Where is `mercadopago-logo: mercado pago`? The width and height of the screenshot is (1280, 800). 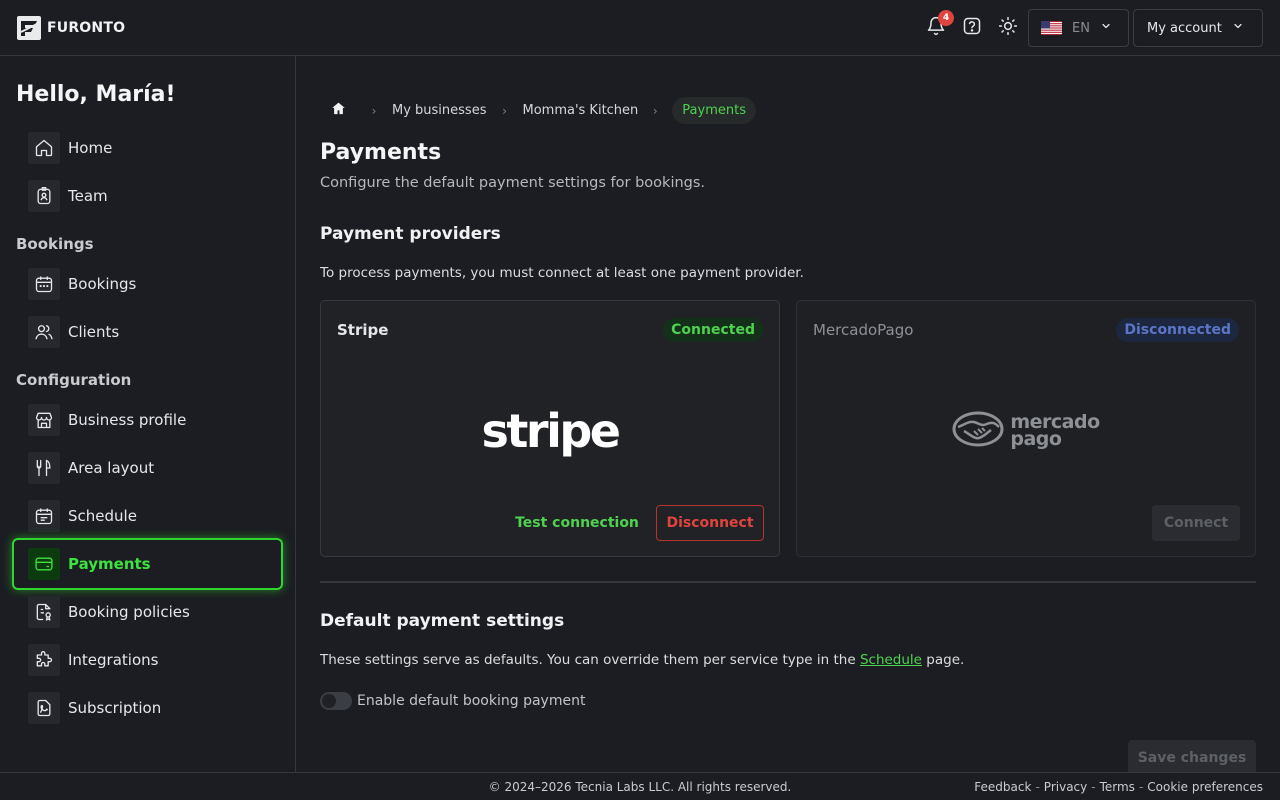 mercadopago-logo: mercado pago is located at coordinates (1026, 431).